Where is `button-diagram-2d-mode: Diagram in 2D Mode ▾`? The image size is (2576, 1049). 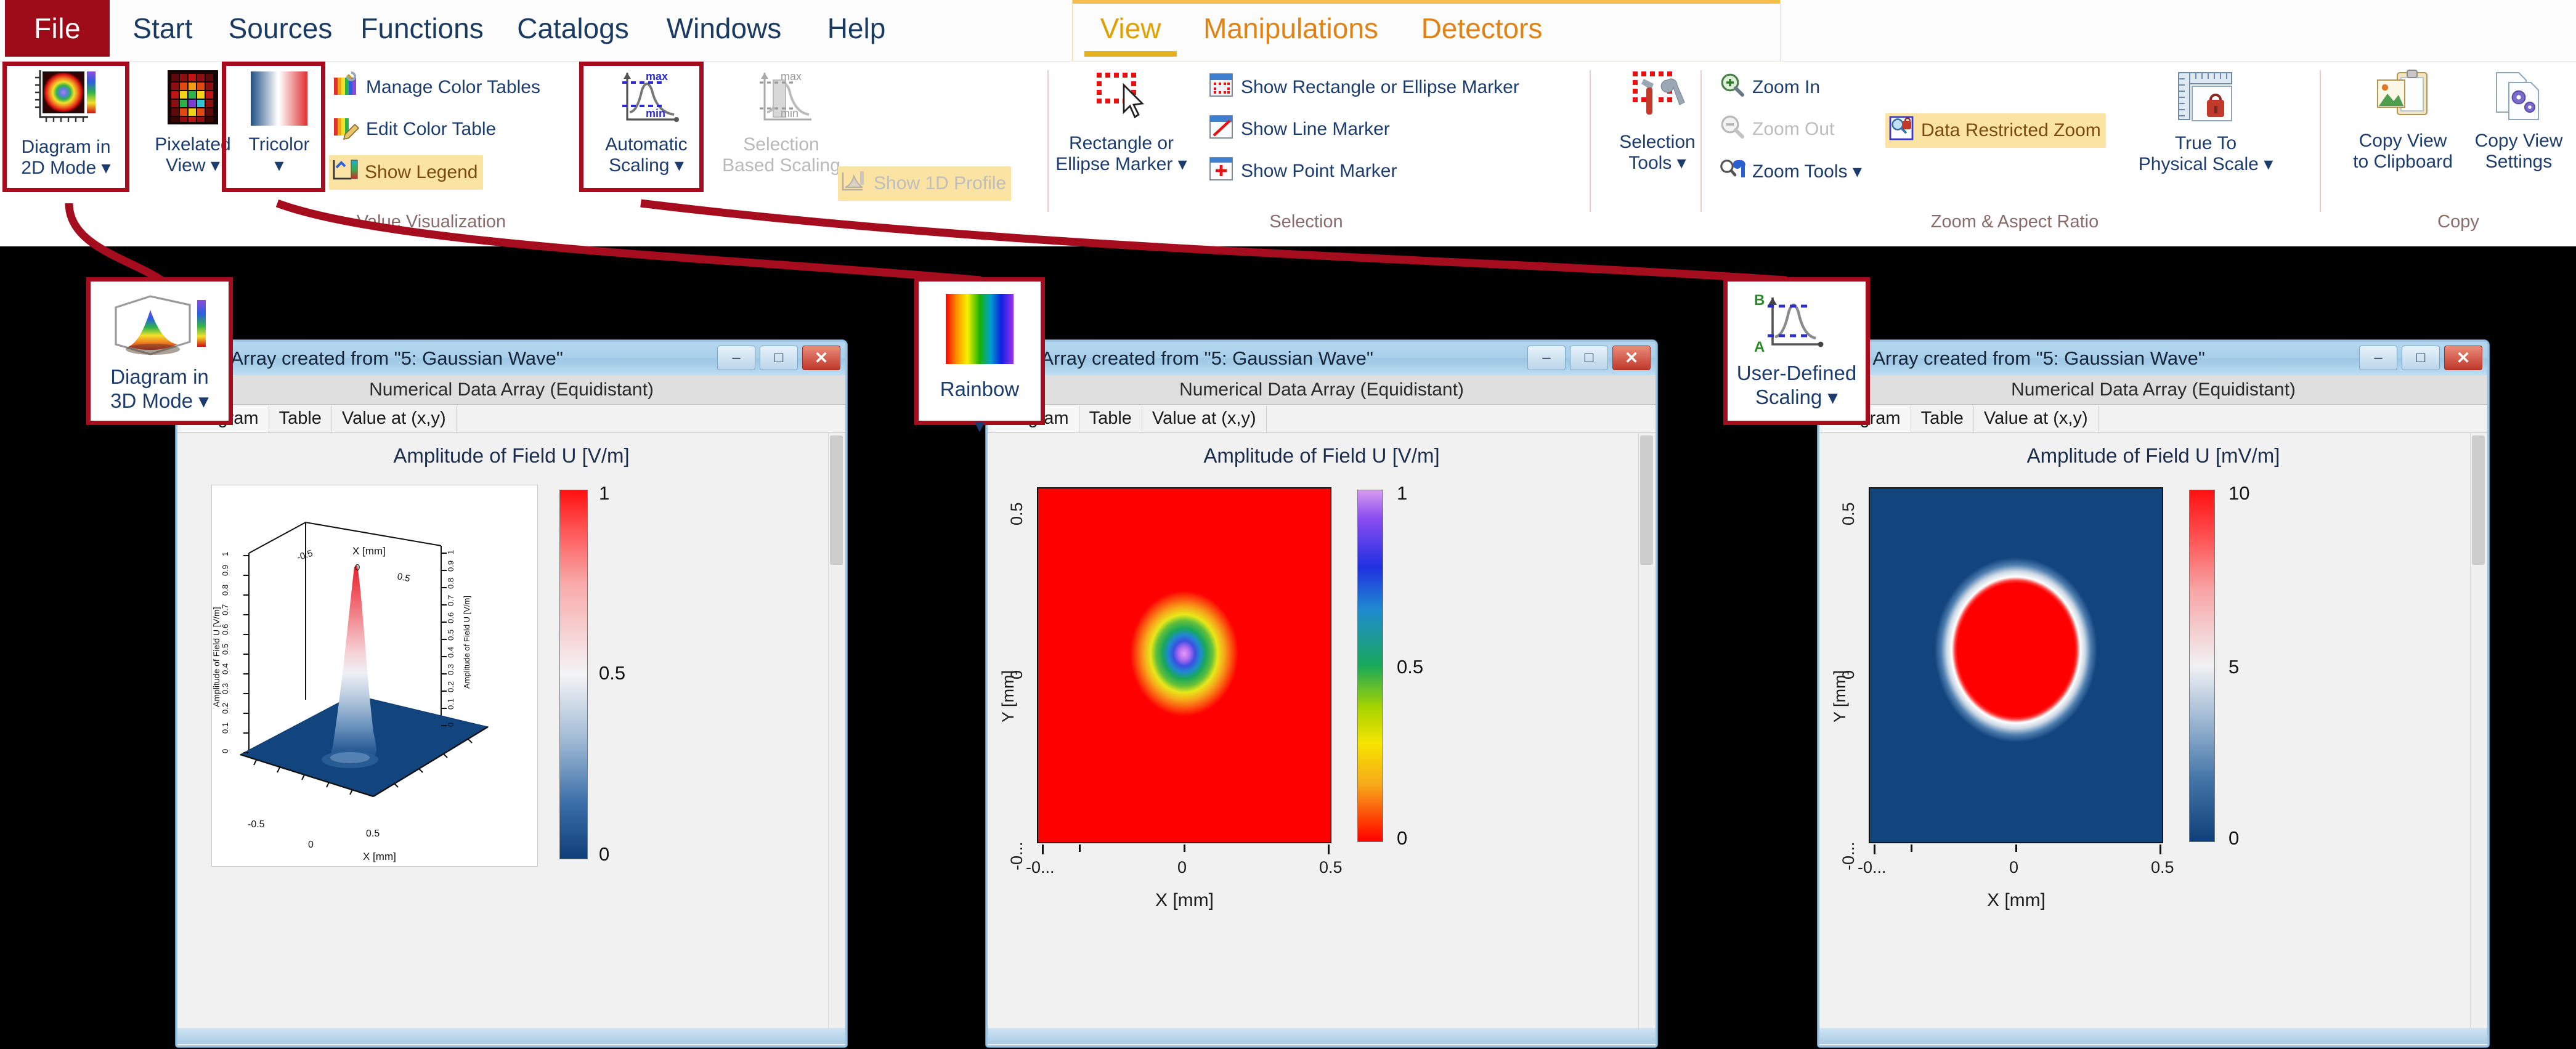
button-diagram-2d-mode: Diagram in 2D Mode ▾ is located at coordinates (66, 123).